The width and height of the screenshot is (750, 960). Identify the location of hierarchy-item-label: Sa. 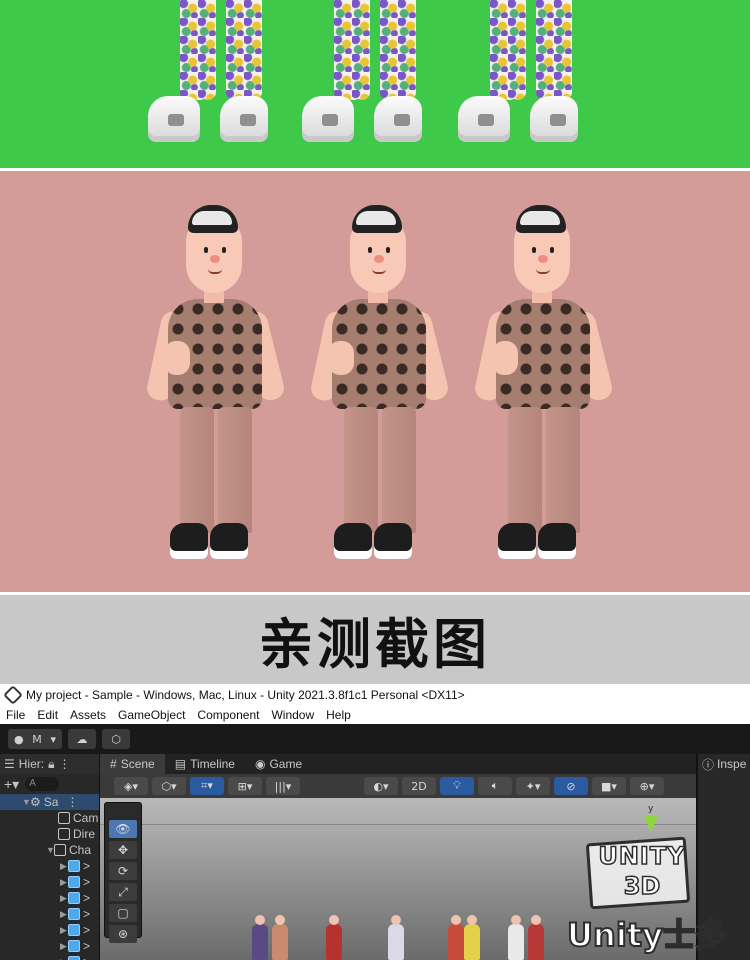
(51, 802).